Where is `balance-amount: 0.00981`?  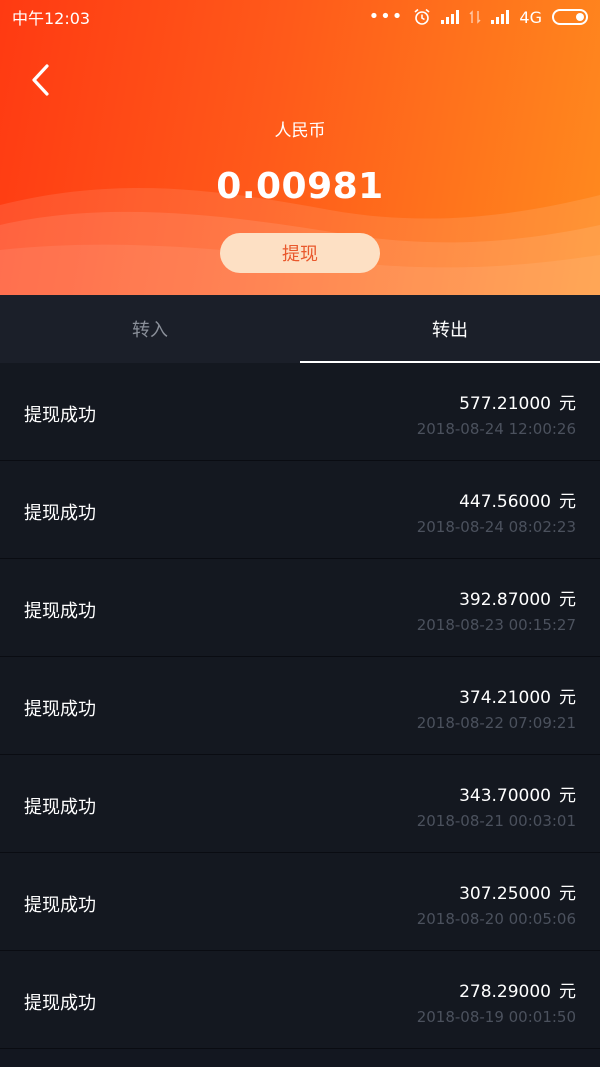 balance-amount: 0.00981 is located at coordinates (300, 186).